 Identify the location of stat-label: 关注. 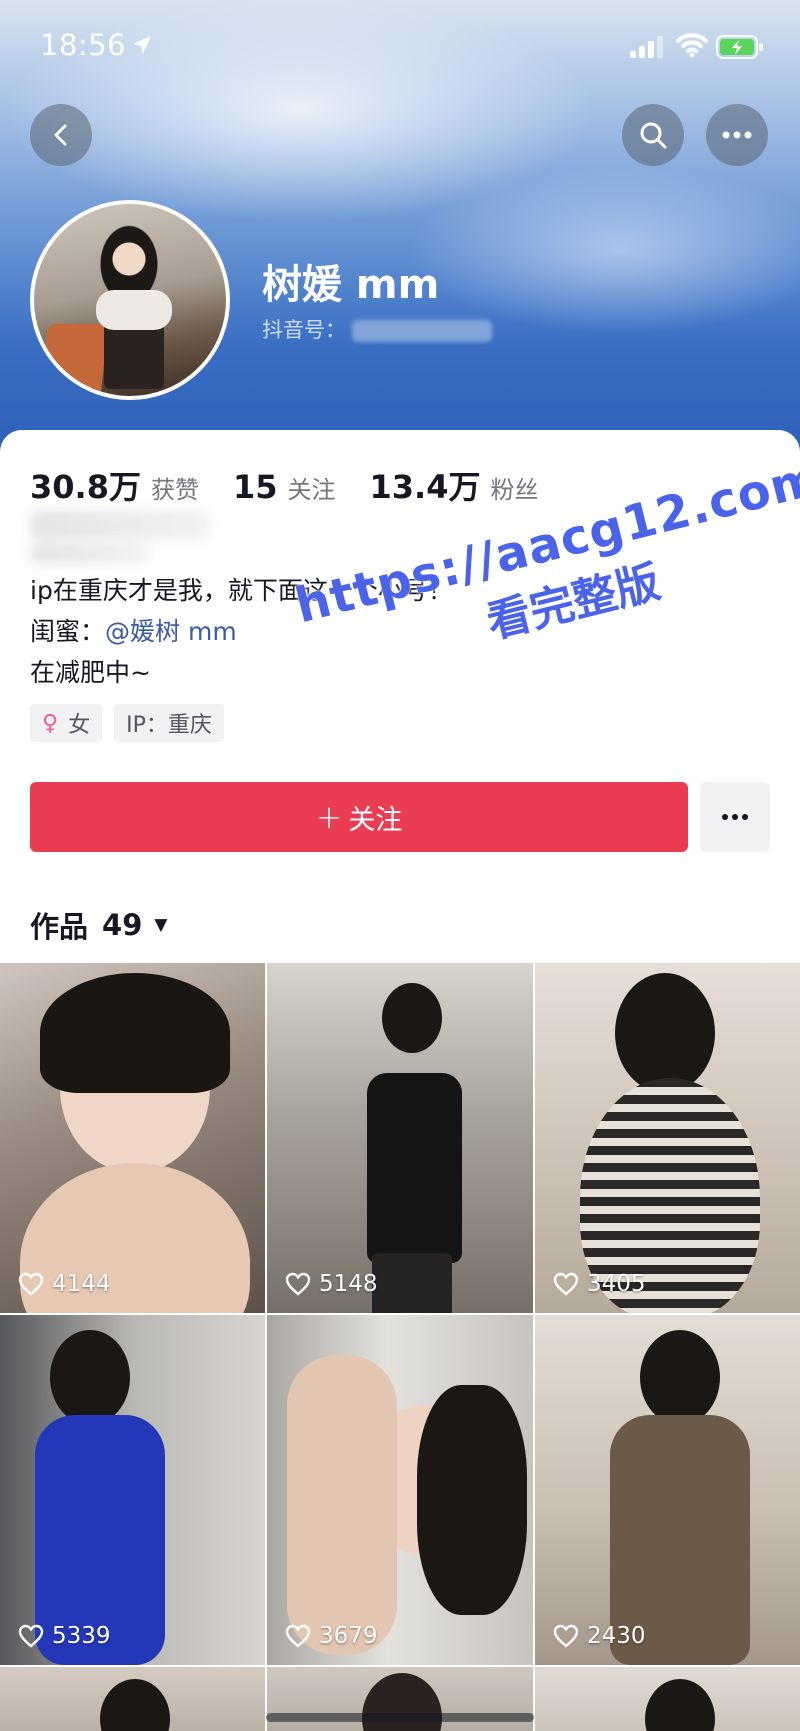
(311, 490).